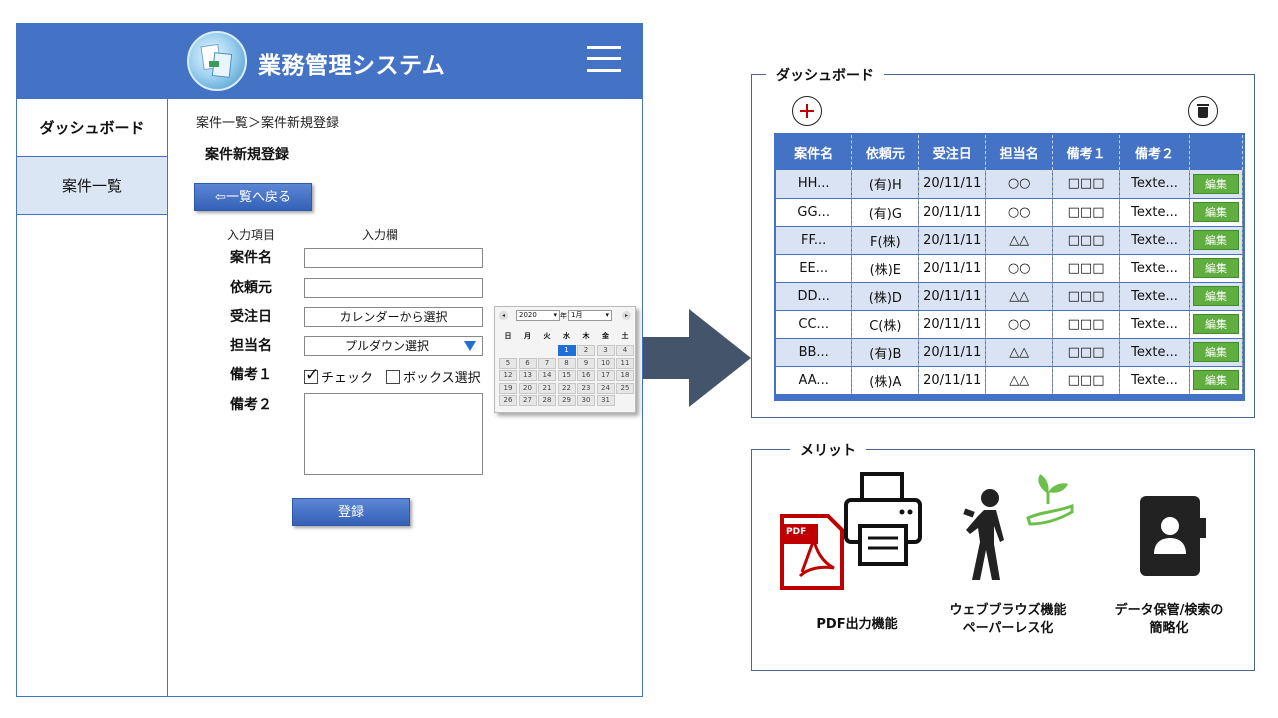  What do you see at coordinates (1010, 240) in the screenshot?
I see `table-row: FF... F(株) 20/11/11 △△ □□□ Texte... 編集` at bounding box center [1010, 240].